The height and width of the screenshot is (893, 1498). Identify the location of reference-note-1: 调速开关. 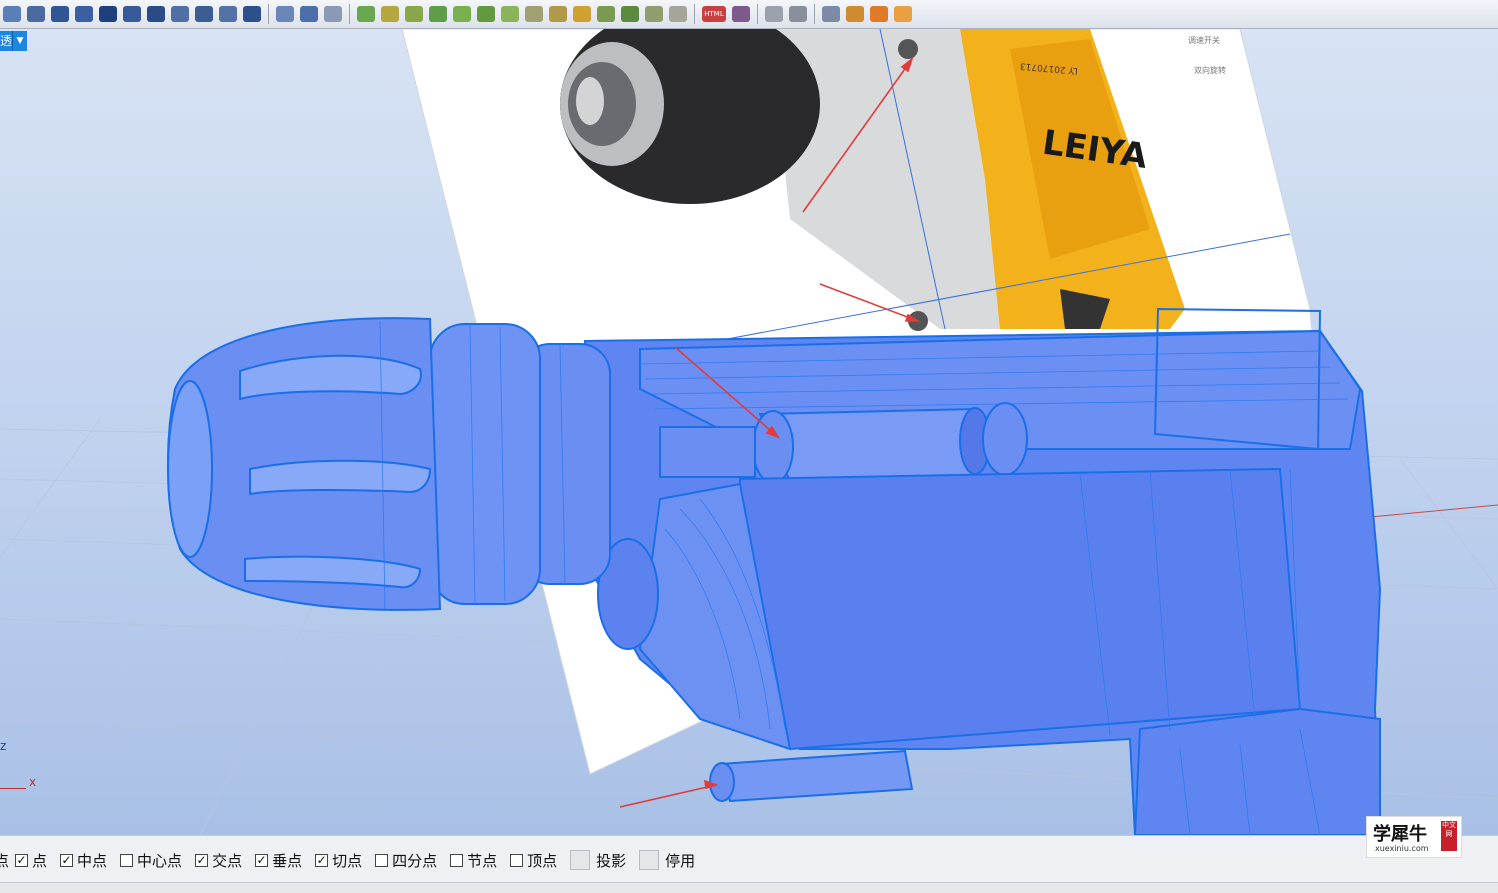
(1204, 40).